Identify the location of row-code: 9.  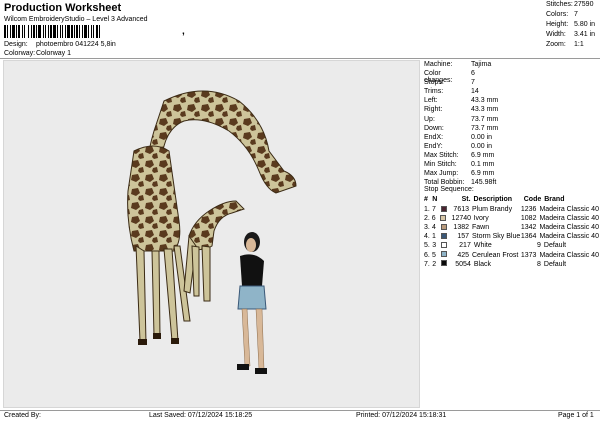
(538, 246).